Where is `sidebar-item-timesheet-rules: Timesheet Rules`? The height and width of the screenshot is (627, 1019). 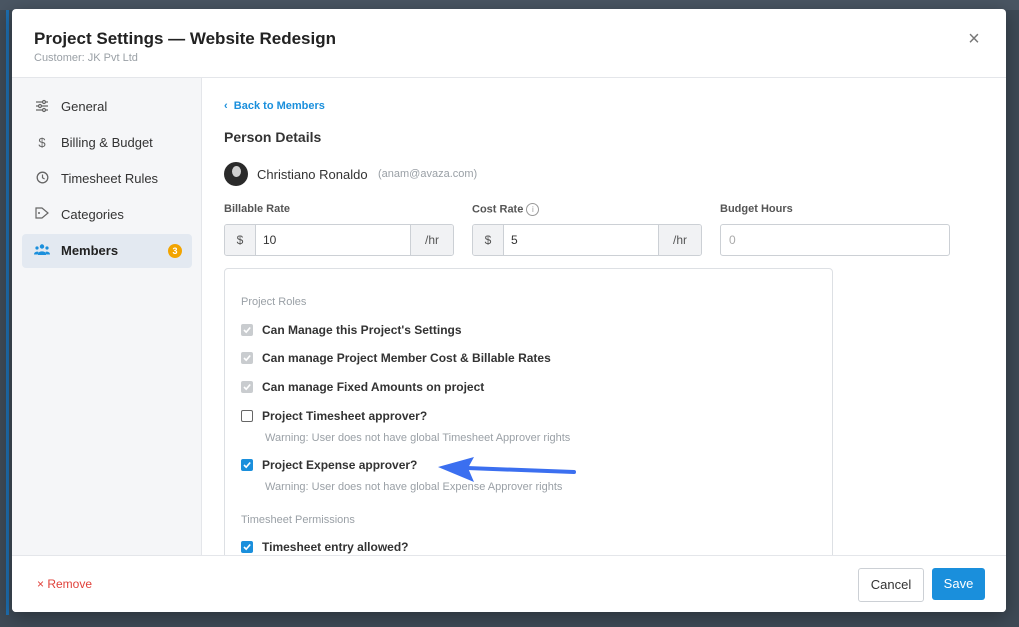
sidebar-item-timesheet-rules: Timesheet Rules is located at coordinates (107, 179).